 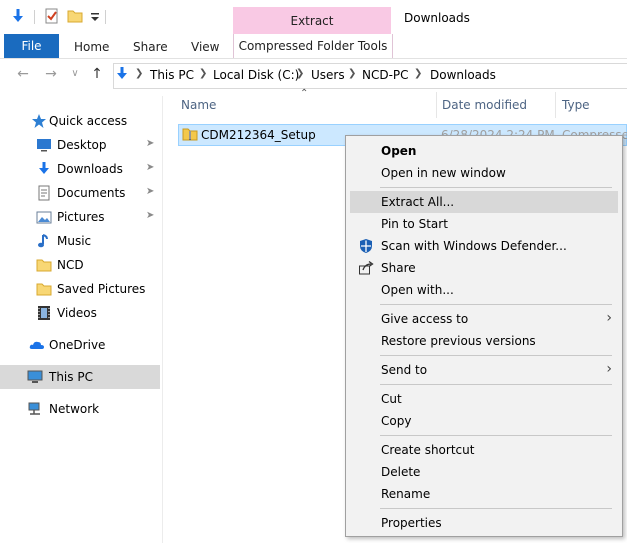 I want to click on nav-onedrive: OneDrive, so click(x=80, y=345).